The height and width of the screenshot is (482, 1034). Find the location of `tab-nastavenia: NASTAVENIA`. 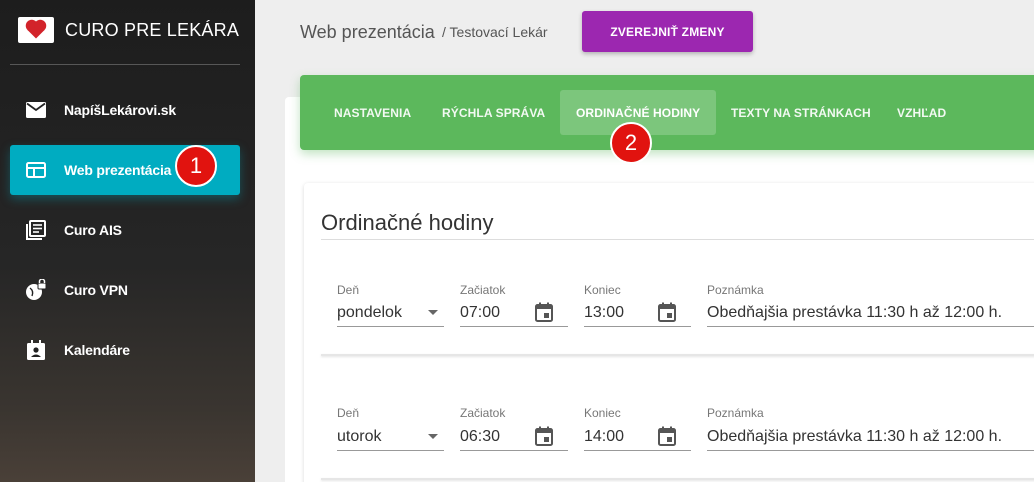

tab-nastavenia: NASTAVENIA is located at coordinates (372, 112).